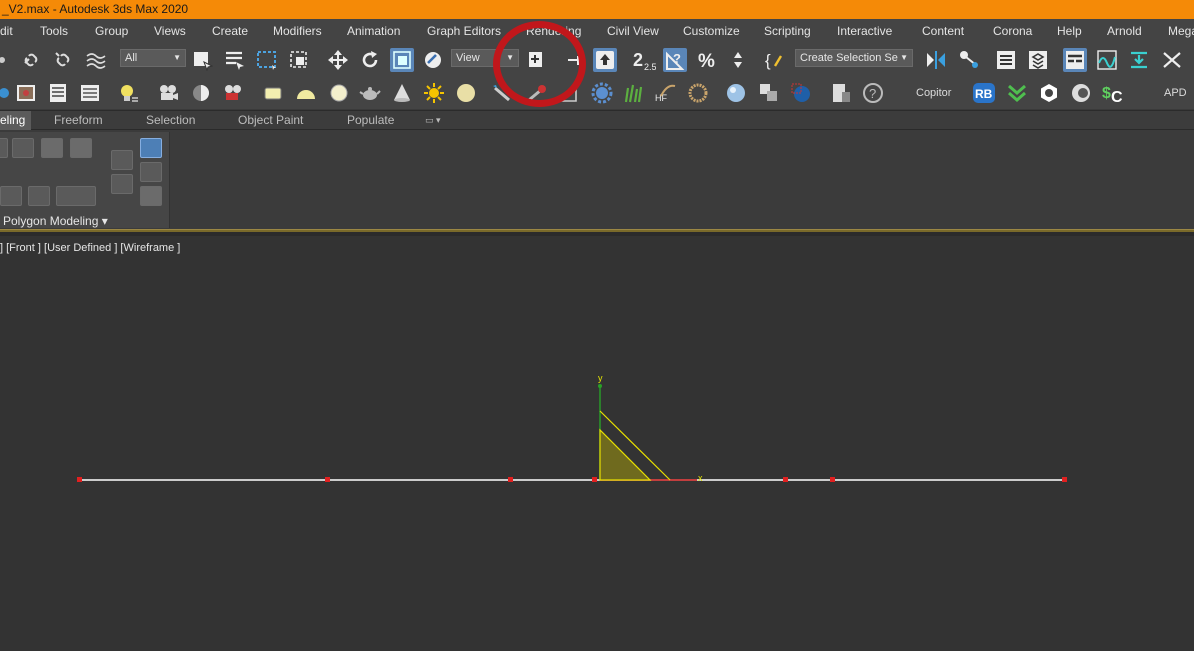 The image size is (1194, 651). What do you see at coordinates (933, 93) in the screenshot?
I see `copitor-label: Copitor` at bounding box center [933, 93].